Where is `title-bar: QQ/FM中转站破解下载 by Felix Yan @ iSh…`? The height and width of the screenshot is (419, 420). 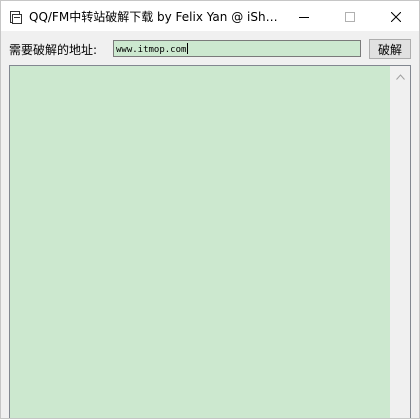
title-bar: QQ/FM中转站破解下载 by Felix Yan @ iSh… is located at coordinates (210, 16).